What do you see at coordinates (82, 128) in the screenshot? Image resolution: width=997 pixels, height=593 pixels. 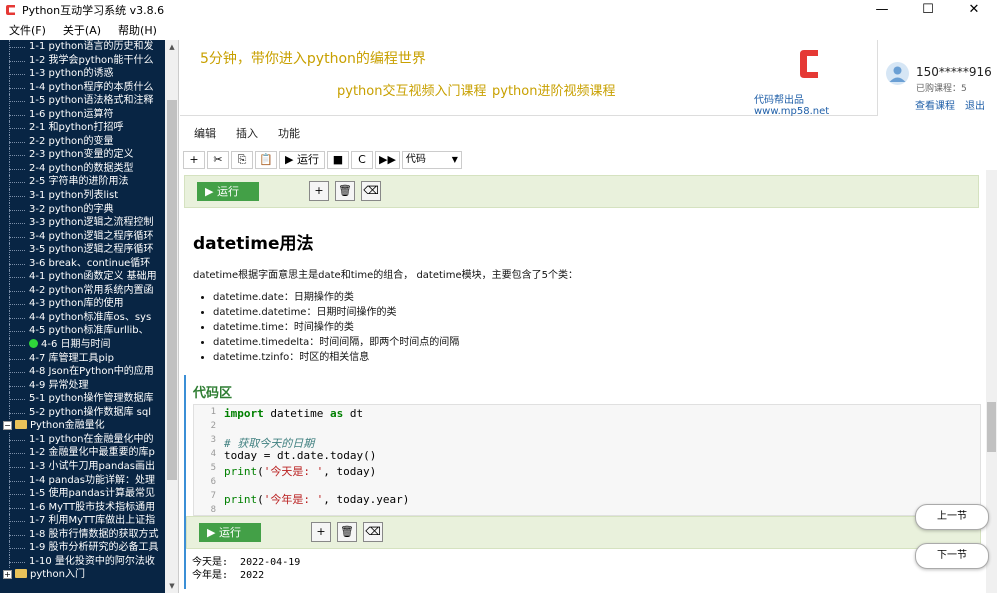 I see `tree-item: 2-1 和python打招呼` at bounding box center [82, 128].